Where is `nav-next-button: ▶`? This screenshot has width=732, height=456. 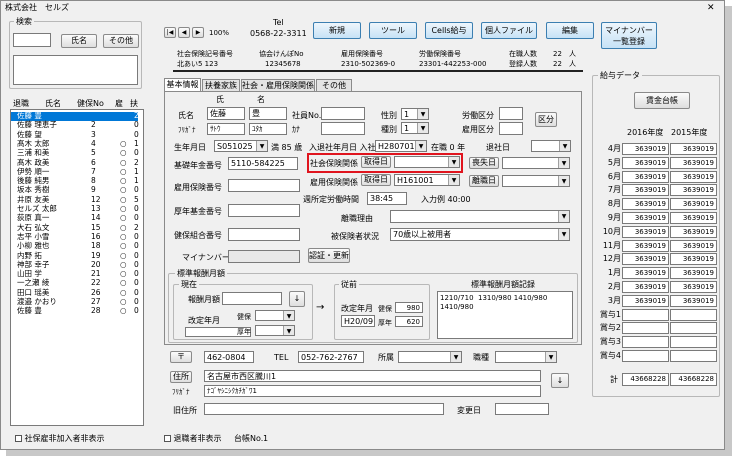 nav-next-button: ▶ is located at coordinates (198, 32).